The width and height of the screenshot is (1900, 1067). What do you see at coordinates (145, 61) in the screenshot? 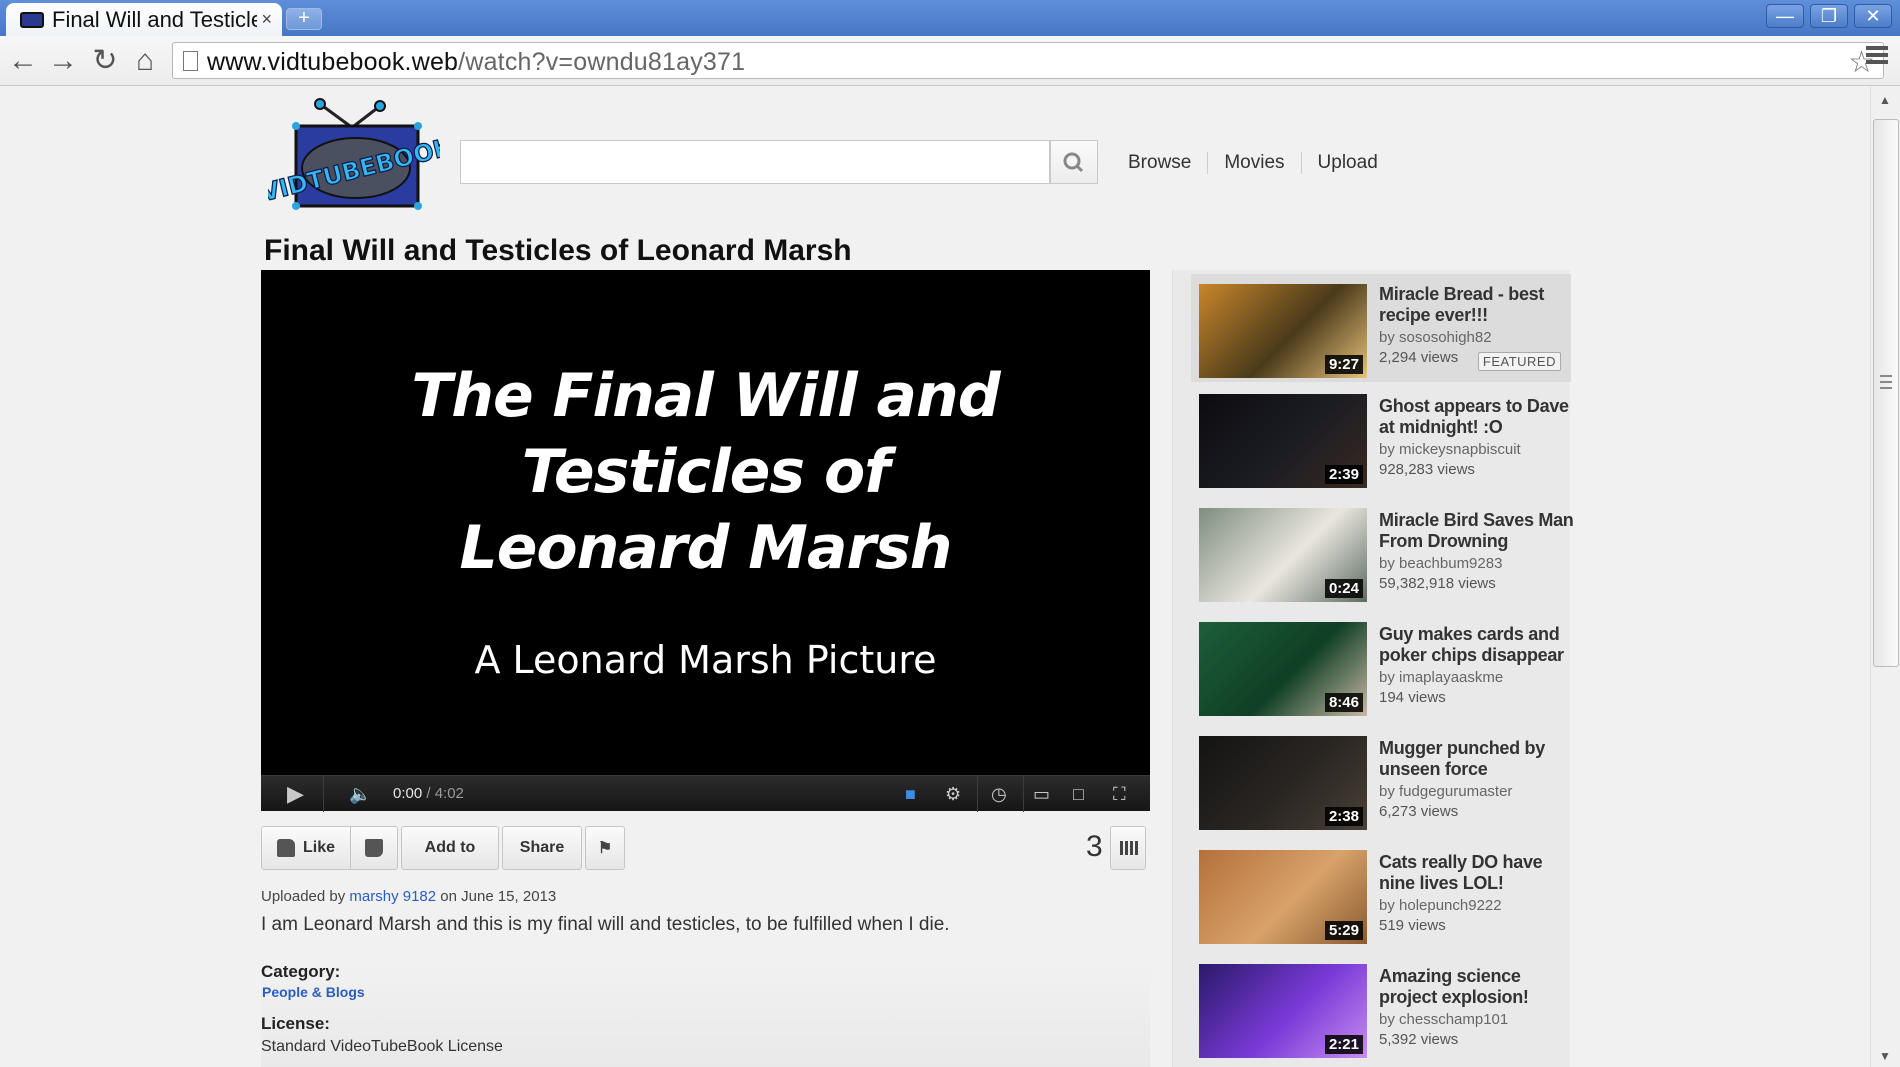
I see `home-icon: ⌂` at bounding box center [145, 61].